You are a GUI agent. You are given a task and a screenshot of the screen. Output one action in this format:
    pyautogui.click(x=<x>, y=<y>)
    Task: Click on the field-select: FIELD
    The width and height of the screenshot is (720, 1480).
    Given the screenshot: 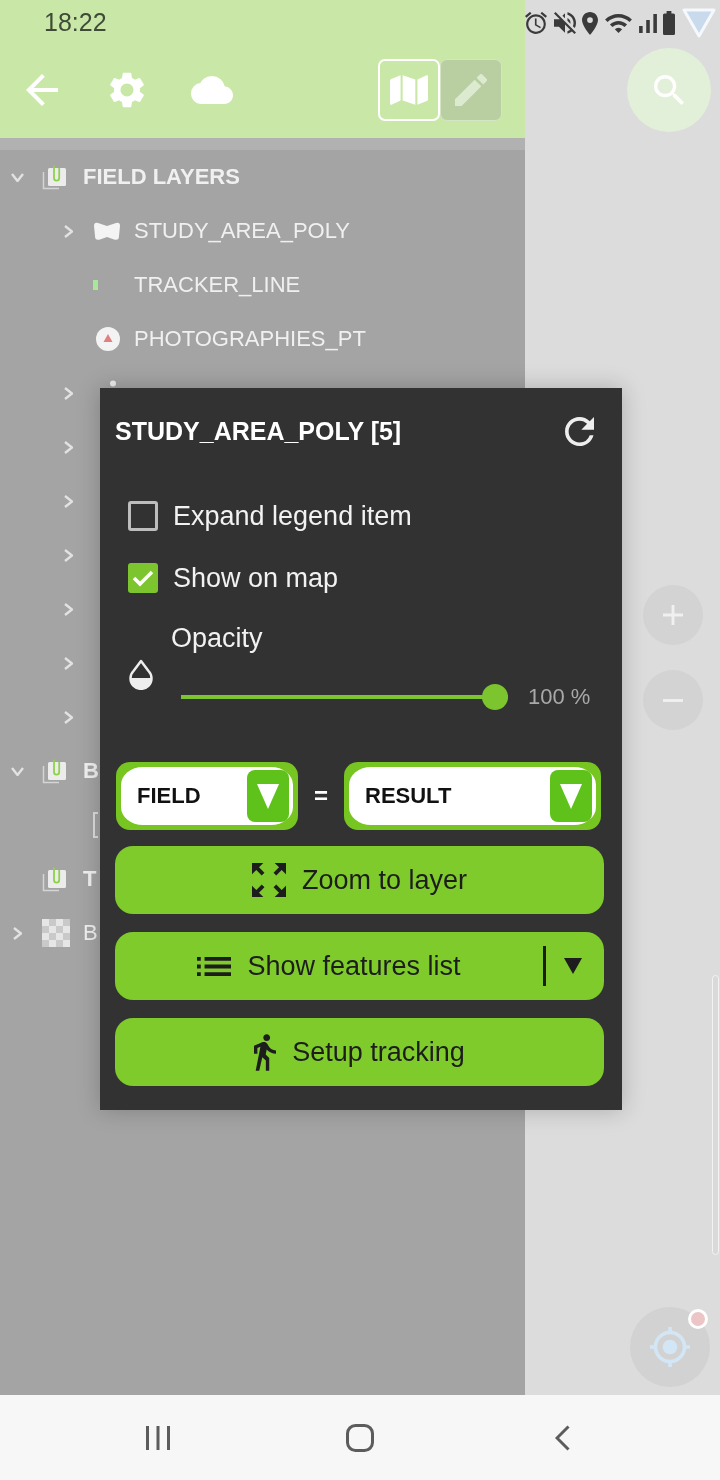 What is the action you would take?
    pyautogui.click(x=207, y=796)
    